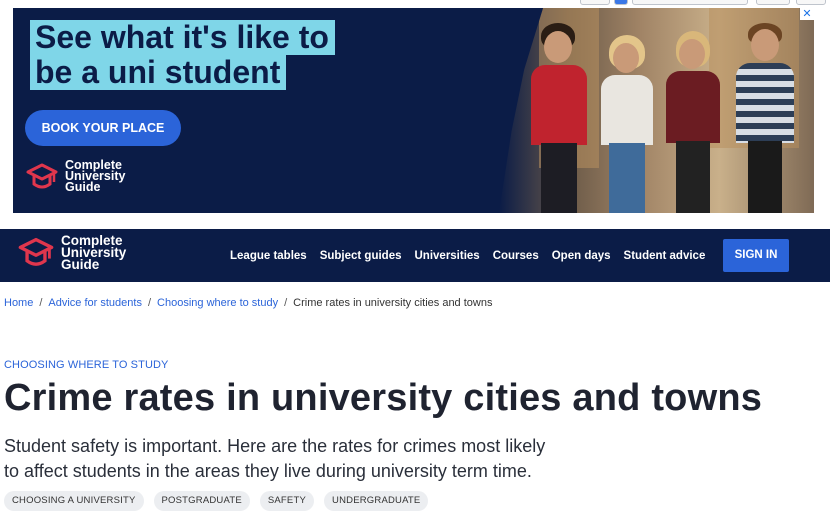  I want to click on ad-headline: See what it's like to be a uni student, so click(220, 55).